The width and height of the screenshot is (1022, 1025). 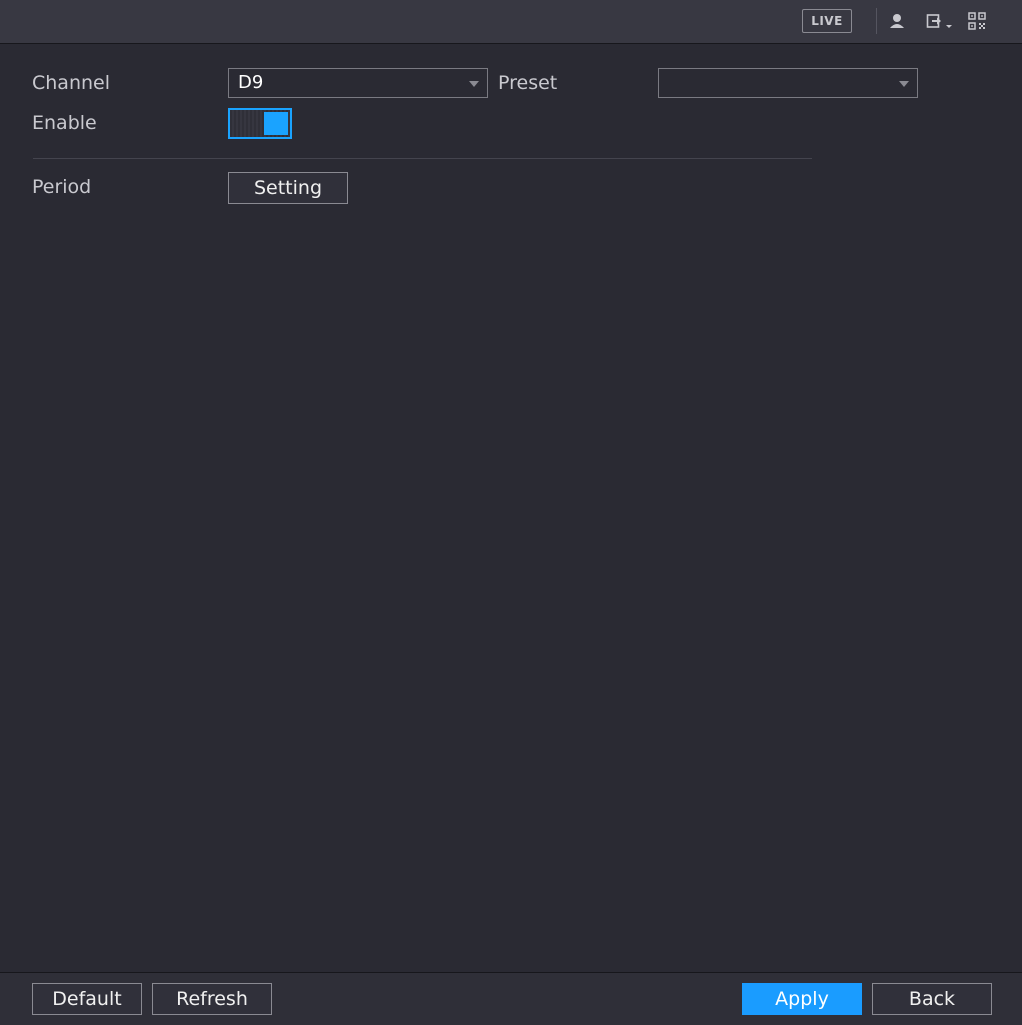 I want to click on divider, so click(x=422, y=158).